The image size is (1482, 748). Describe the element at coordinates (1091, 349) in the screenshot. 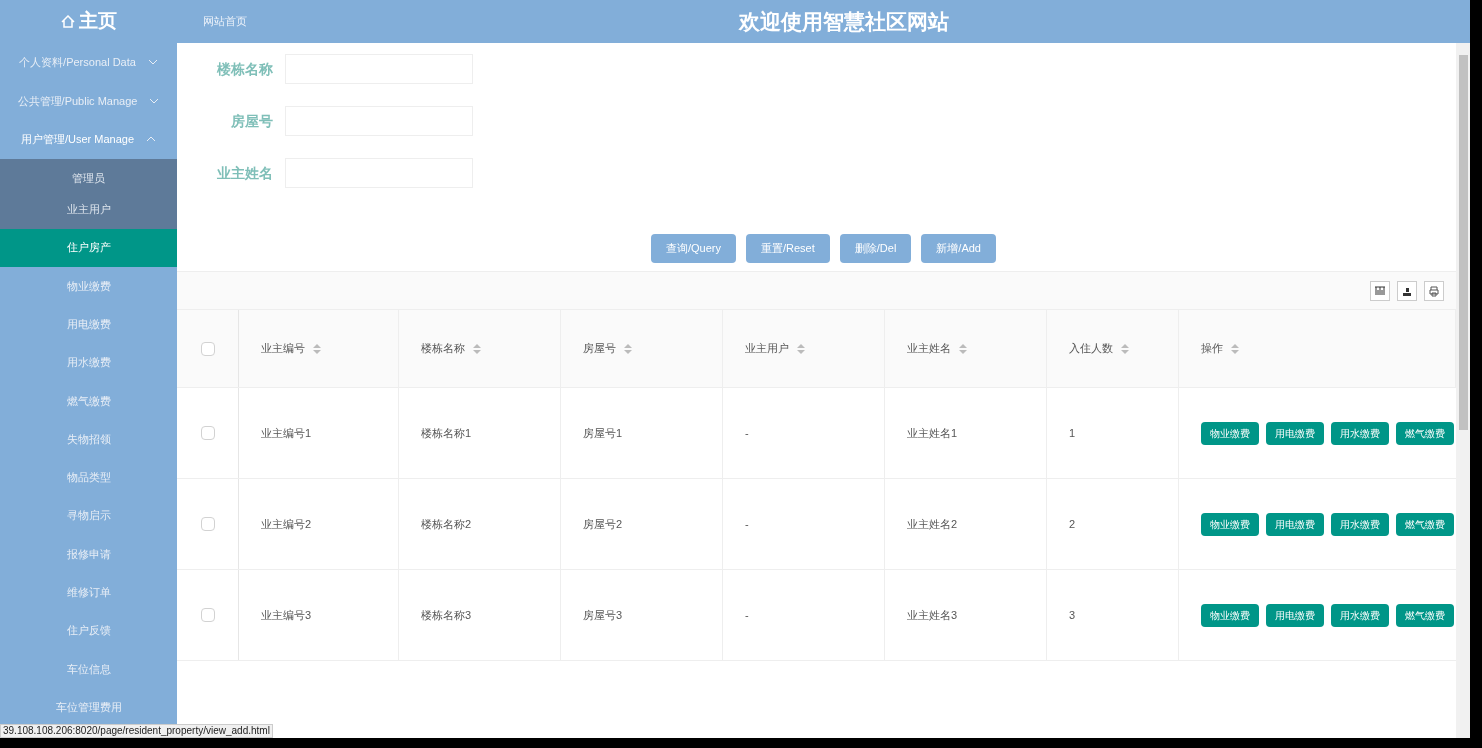

I see `column-header: 入住人数` at that location.